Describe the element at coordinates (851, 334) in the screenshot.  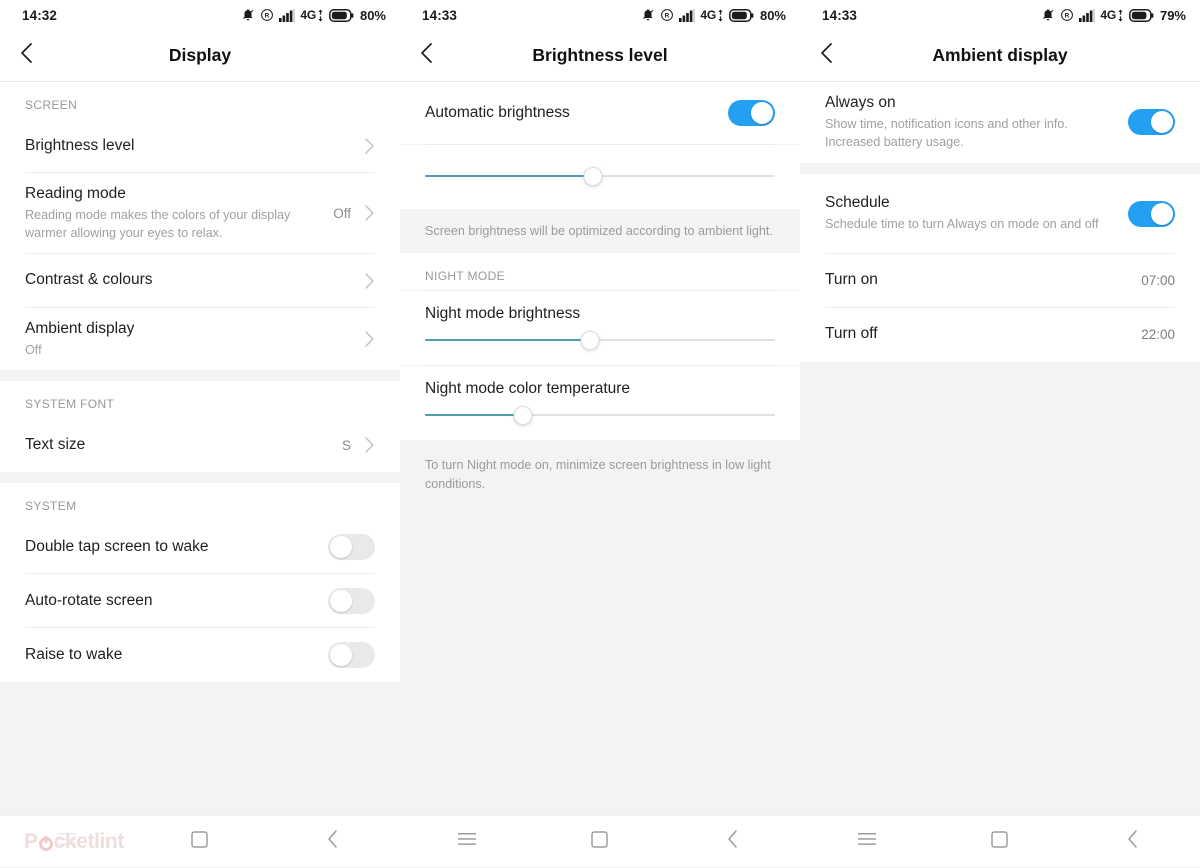
I see `row-title: Turn off` at that location.